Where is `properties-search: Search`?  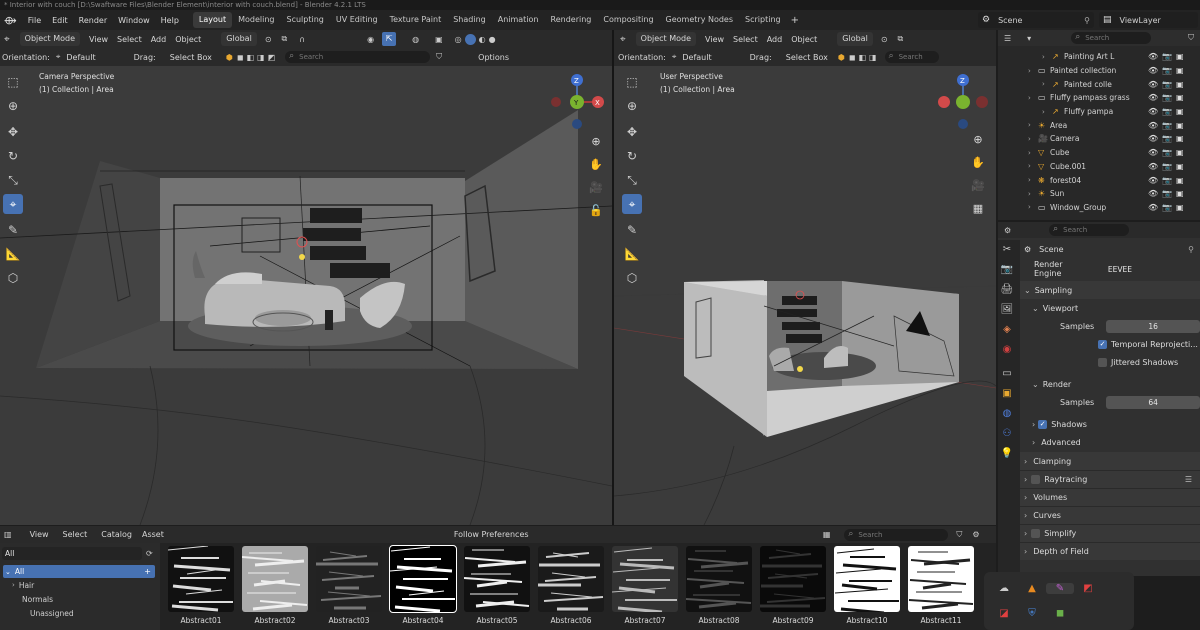 properties-search: Search is located at coordinates (1089, 229).